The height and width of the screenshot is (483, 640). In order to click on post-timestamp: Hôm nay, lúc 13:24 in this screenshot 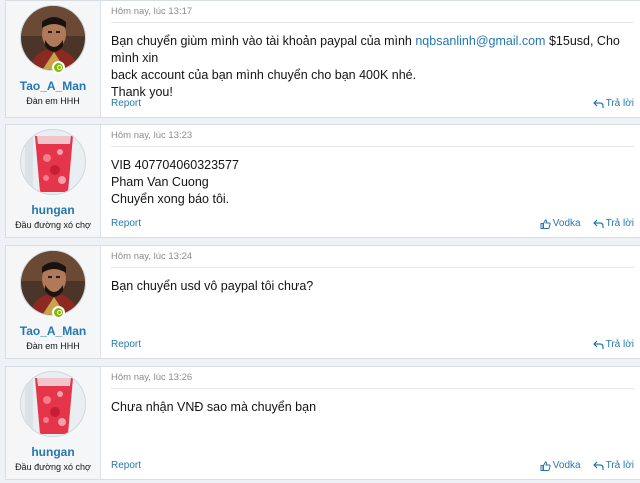, I will do `click(372, 257)`.